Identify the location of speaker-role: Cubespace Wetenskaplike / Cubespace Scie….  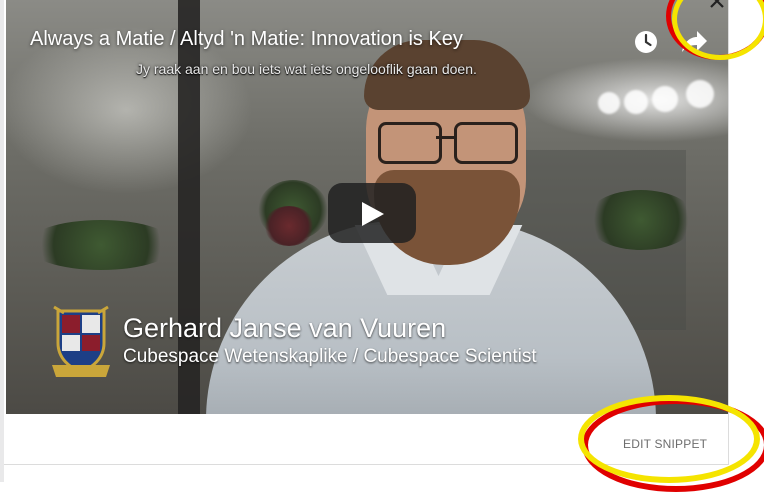
(330, 356).